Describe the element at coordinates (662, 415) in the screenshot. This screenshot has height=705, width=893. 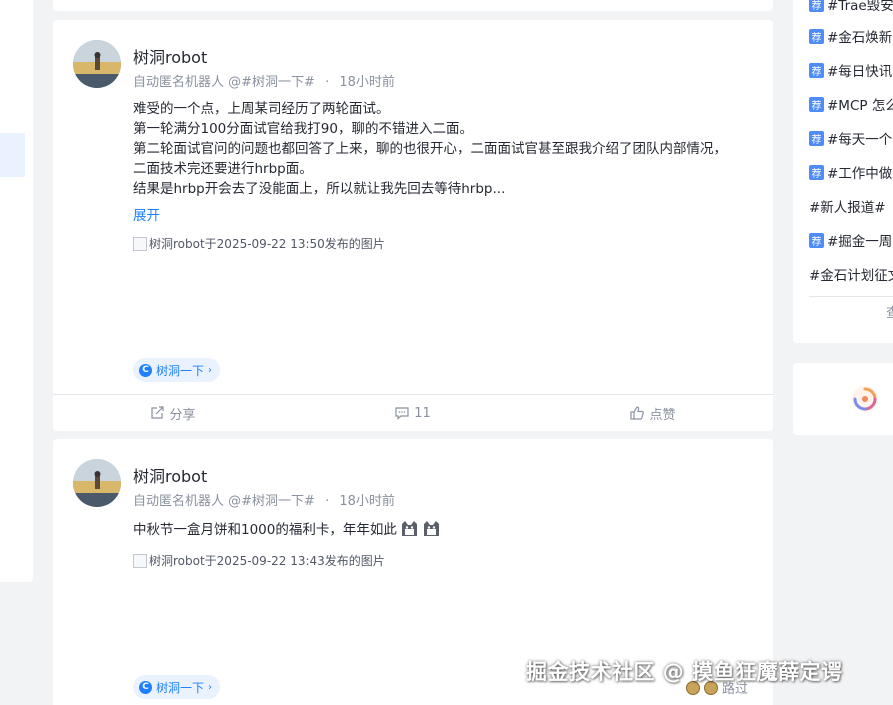
I see `like-label: 点赞` at that location.